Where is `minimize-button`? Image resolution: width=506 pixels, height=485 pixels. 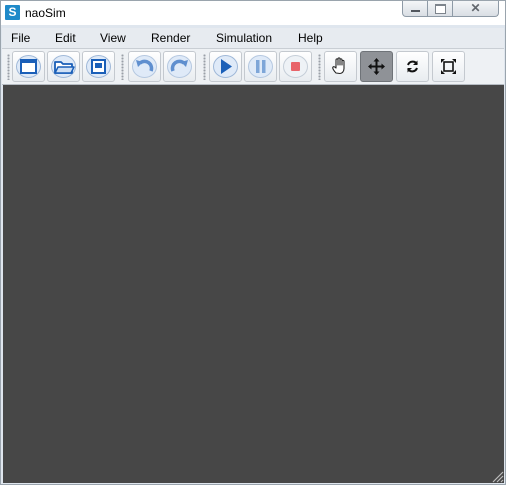 minimize-button is located at coordinates (415, 9).